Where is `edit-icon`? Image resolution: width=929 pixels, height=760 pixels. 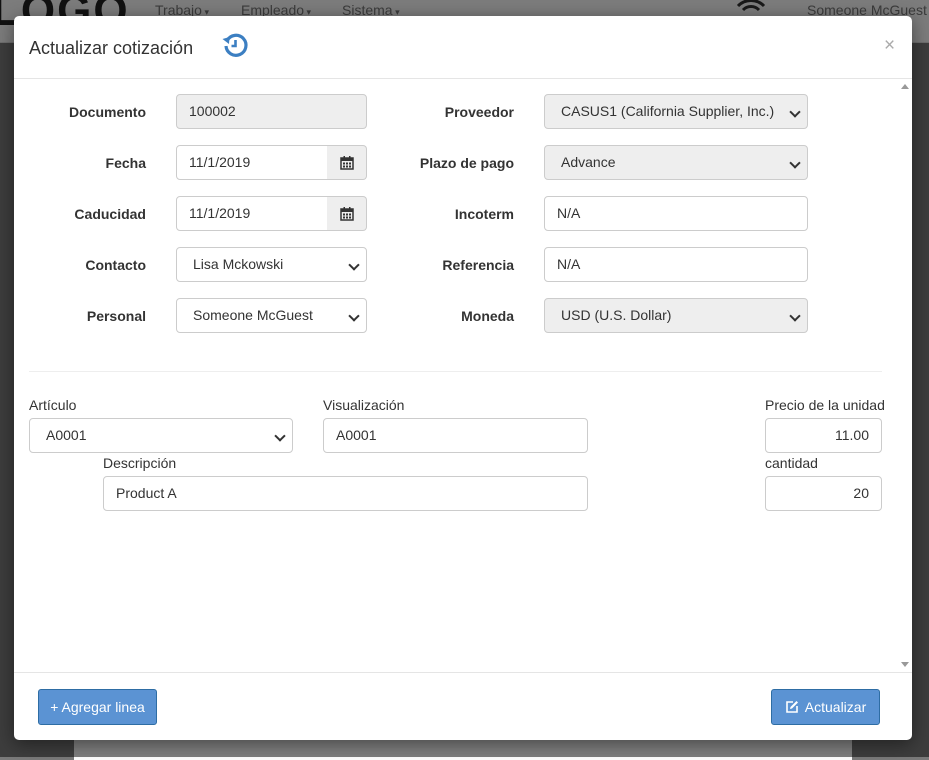
edit-icon is located at coordinates (791, 707).